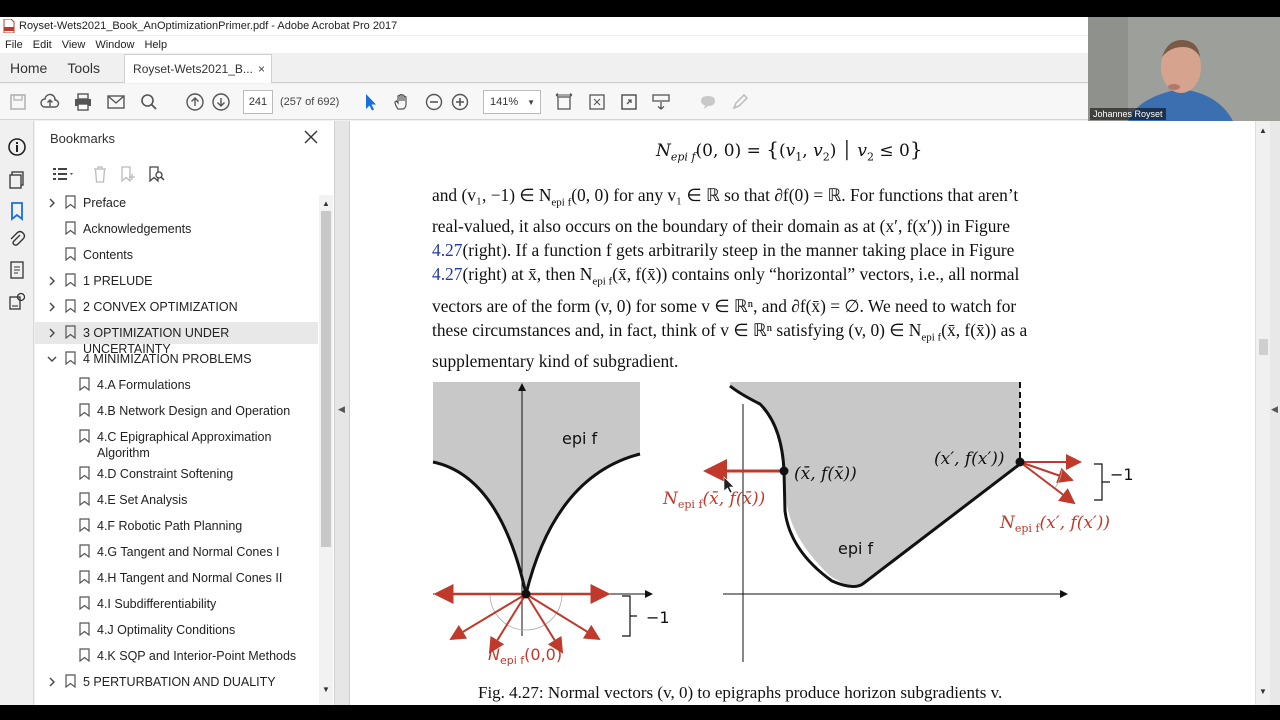 The width and height of the screenshot is (1280, 720). Describe the element at coordinates (192, 411) in the screenshot. I see `bookmark-item: 4.B Network Design and Operation` at that location.